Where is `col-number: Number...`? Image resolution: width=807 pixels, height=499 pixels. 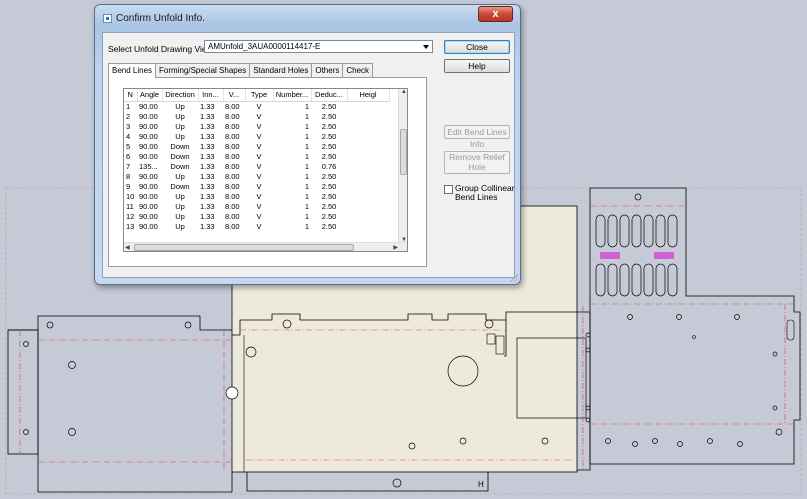
col-number: Number... is located at coordinates (292, 95).